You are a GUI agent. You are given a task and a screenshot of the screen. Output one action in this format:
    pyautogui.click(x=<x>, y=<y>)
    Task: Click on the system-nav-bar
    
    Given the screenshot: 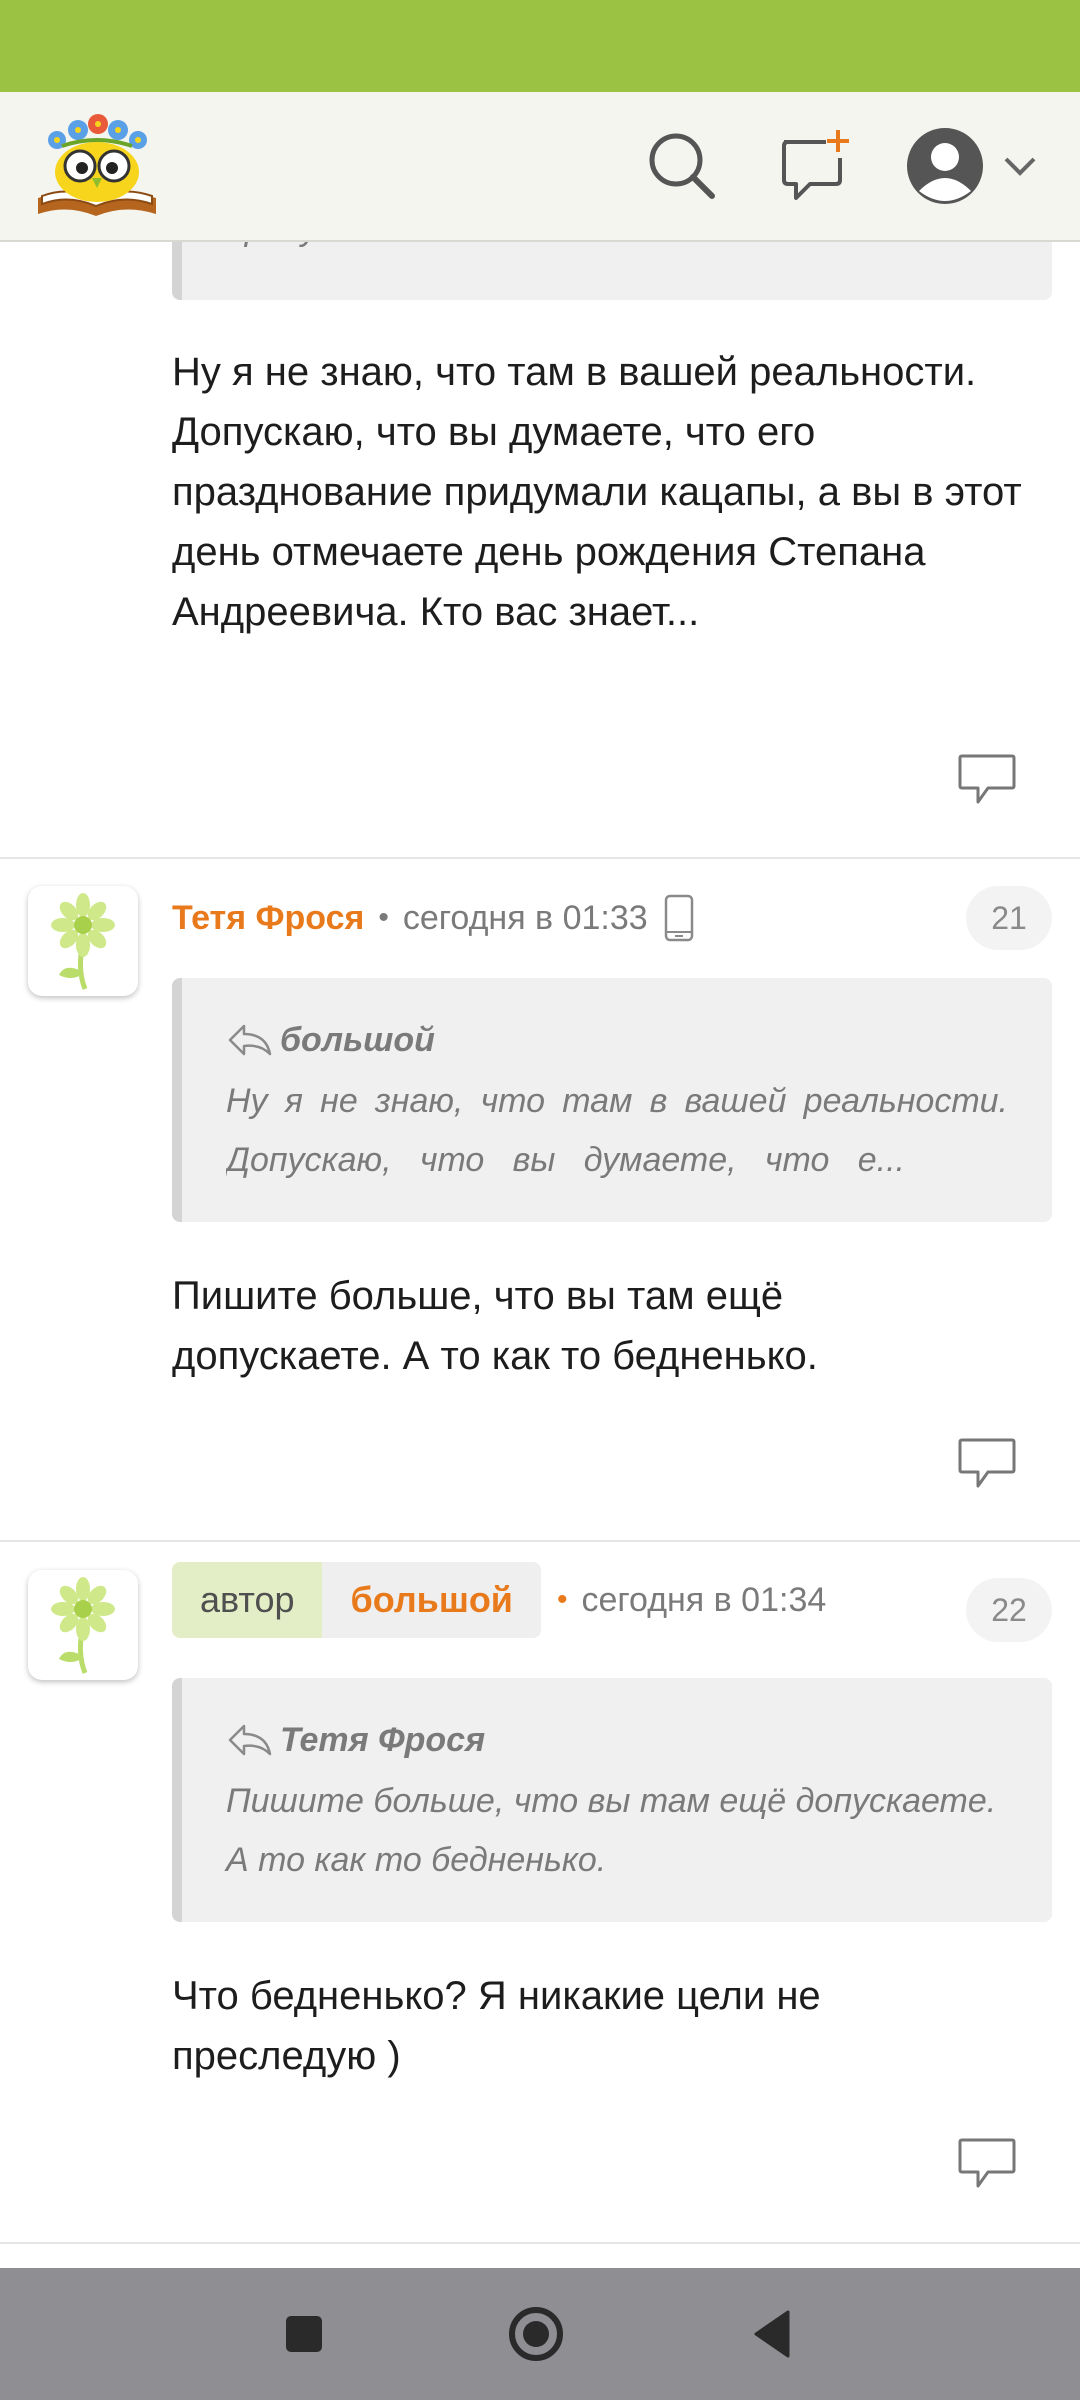 What is the action you would take?
    pyautogui.click(x=540, y=2334)
    